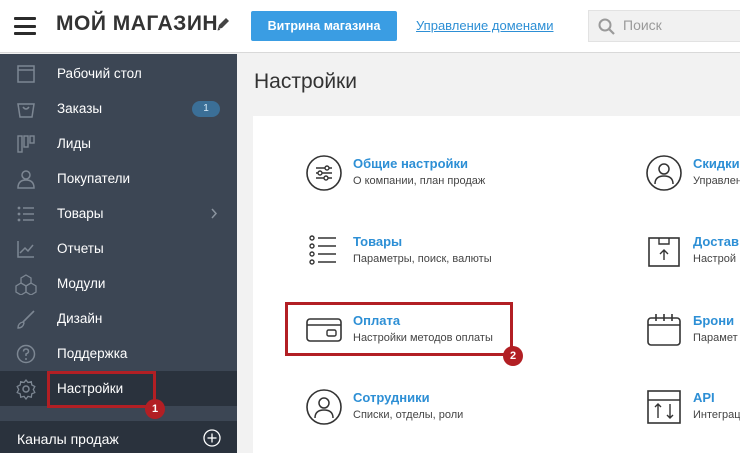 The height and width of the screenshot is (453, 740). I want to click on page-title: Настройки, so click(305, 81).